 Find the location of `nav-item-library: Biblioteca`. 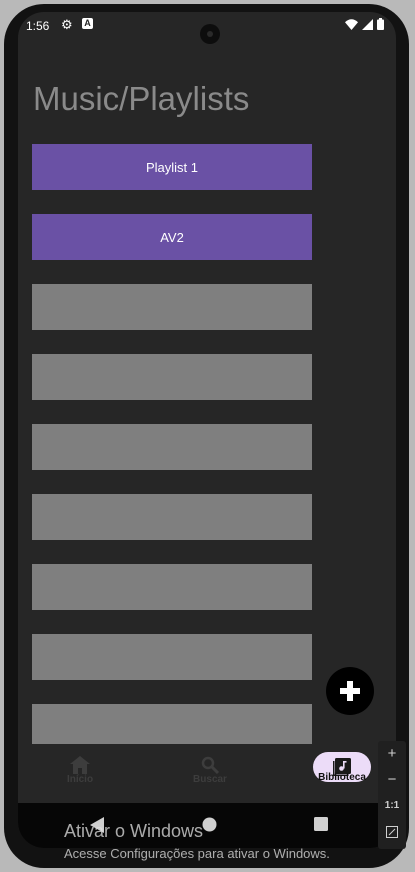

nav-item-library: Biblioteca is located at coordinates (342, 767).